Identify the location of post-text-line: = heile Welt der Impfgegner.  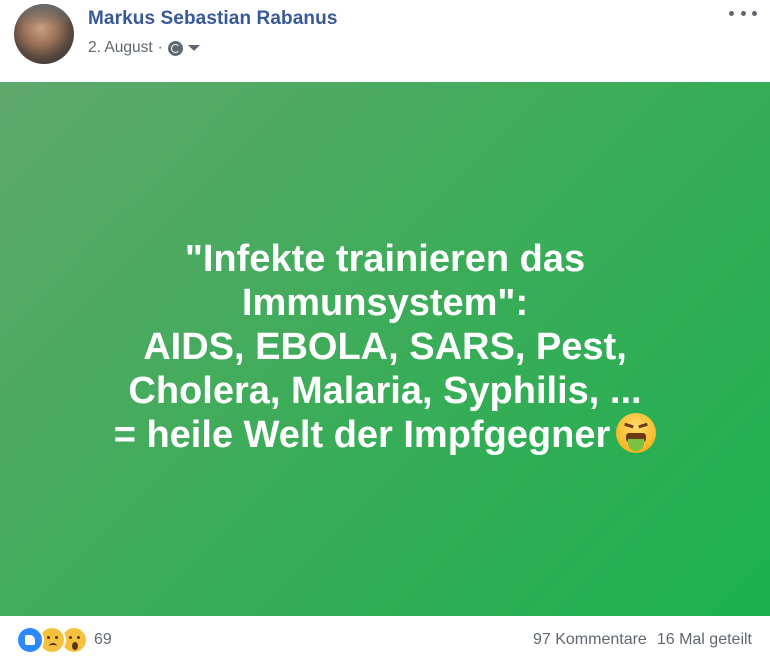
(362, 435).